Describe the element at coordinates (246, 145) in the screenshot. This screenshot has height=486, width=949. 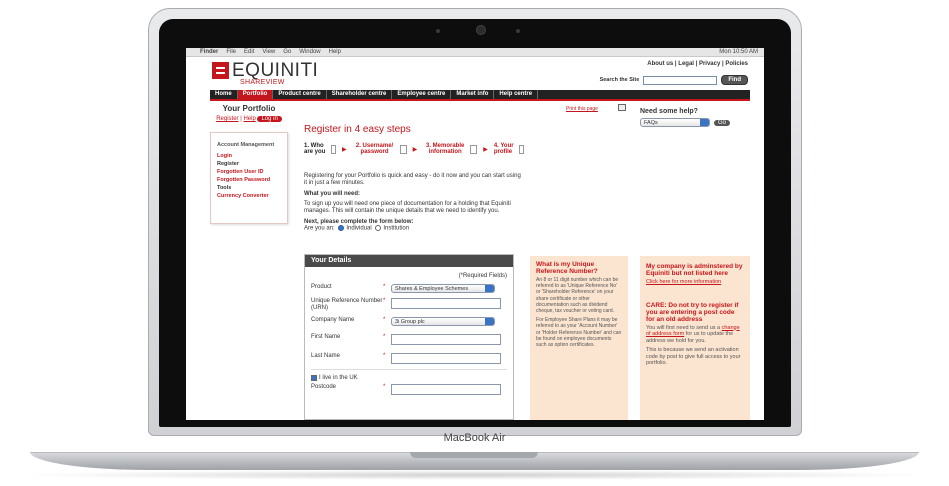
I see `account-title: Account Management` at that location.